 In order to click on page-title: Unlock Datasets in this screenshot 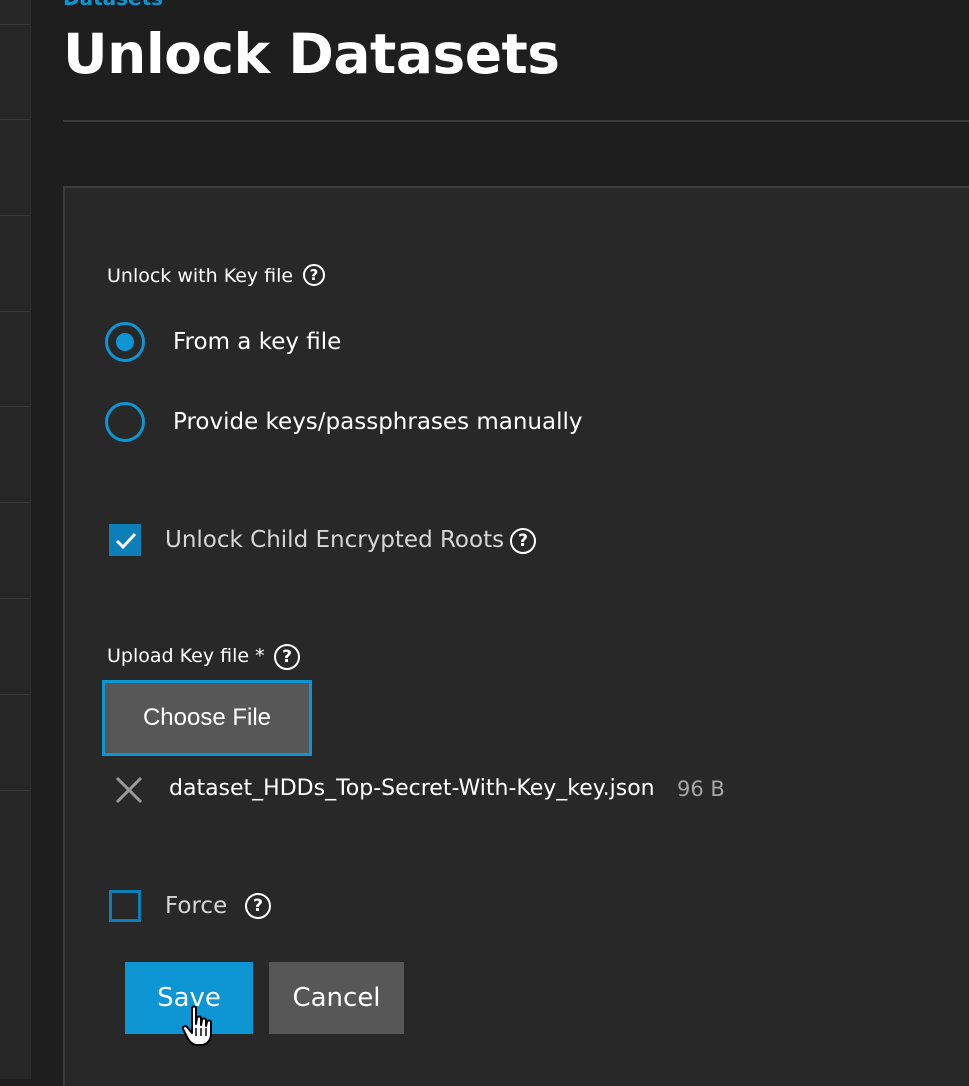, I will do `click(311, 54)`.